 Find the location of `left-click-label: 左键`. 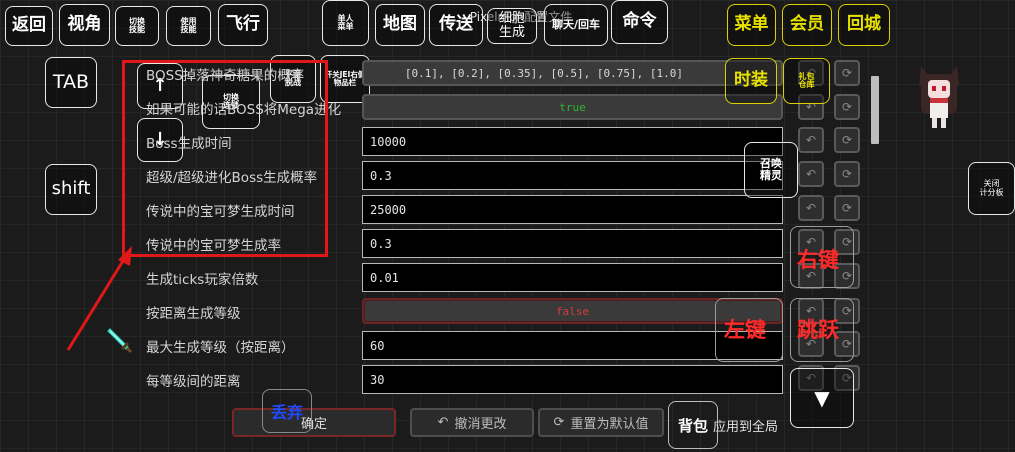

left-click-label: 左键 is located at coordinates (745, 330).